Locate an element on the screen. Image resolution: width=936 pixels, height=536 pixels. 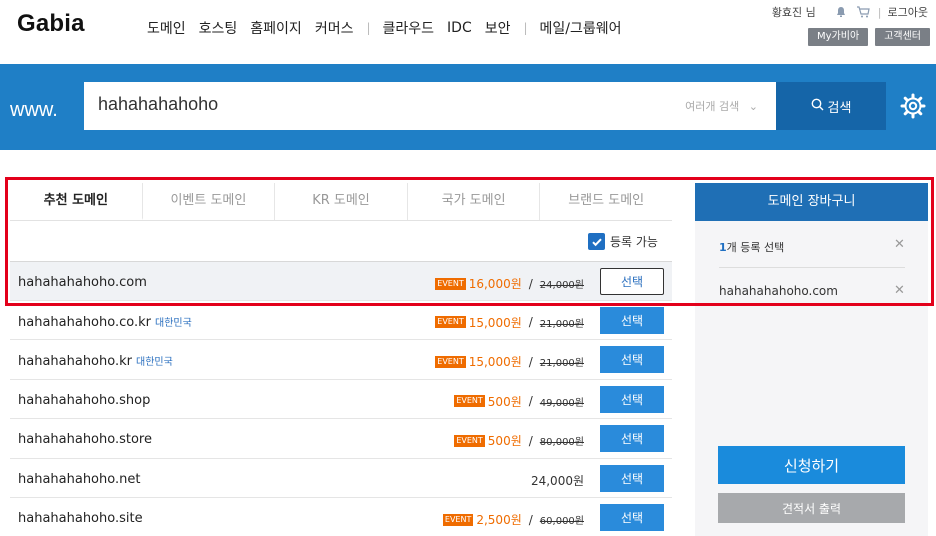
apply-button: 신청하기 is located at coordinates (811, 465).